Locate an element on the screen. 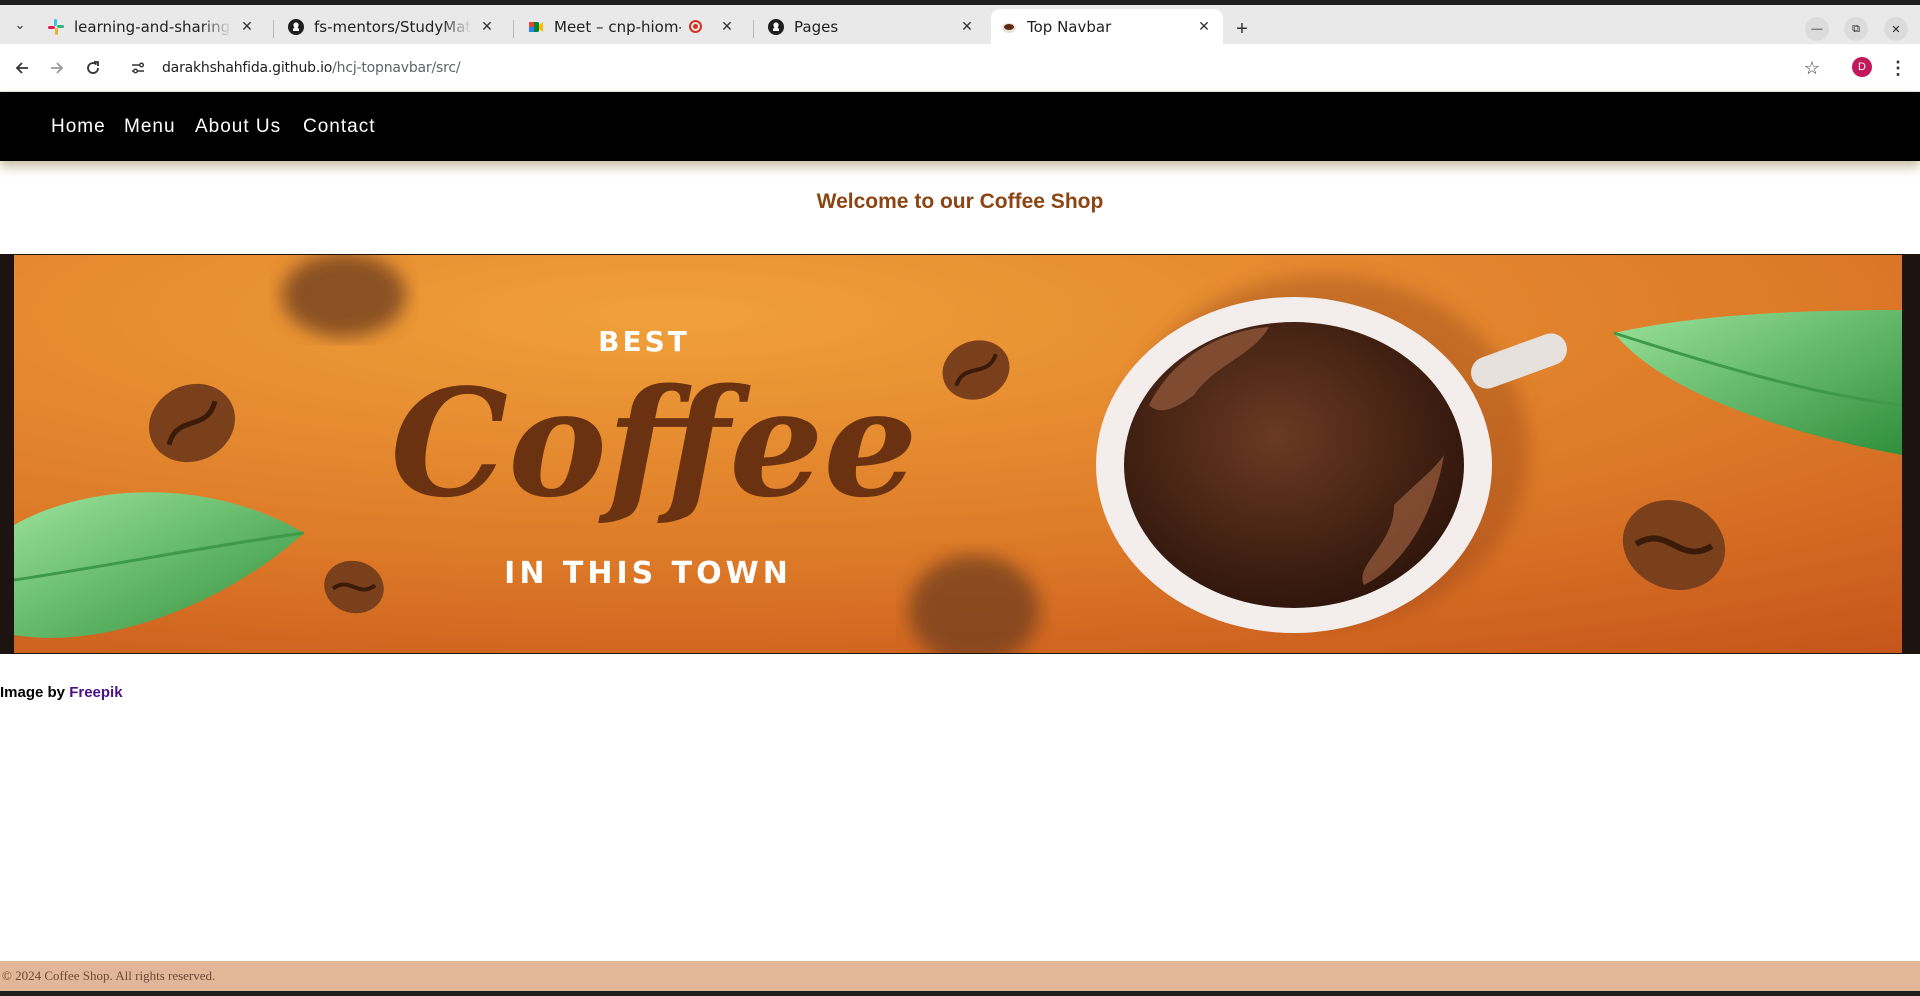  page-footer: © 2024 Coffee Shop. All rights reserved. is located at coordinates (960, 976).